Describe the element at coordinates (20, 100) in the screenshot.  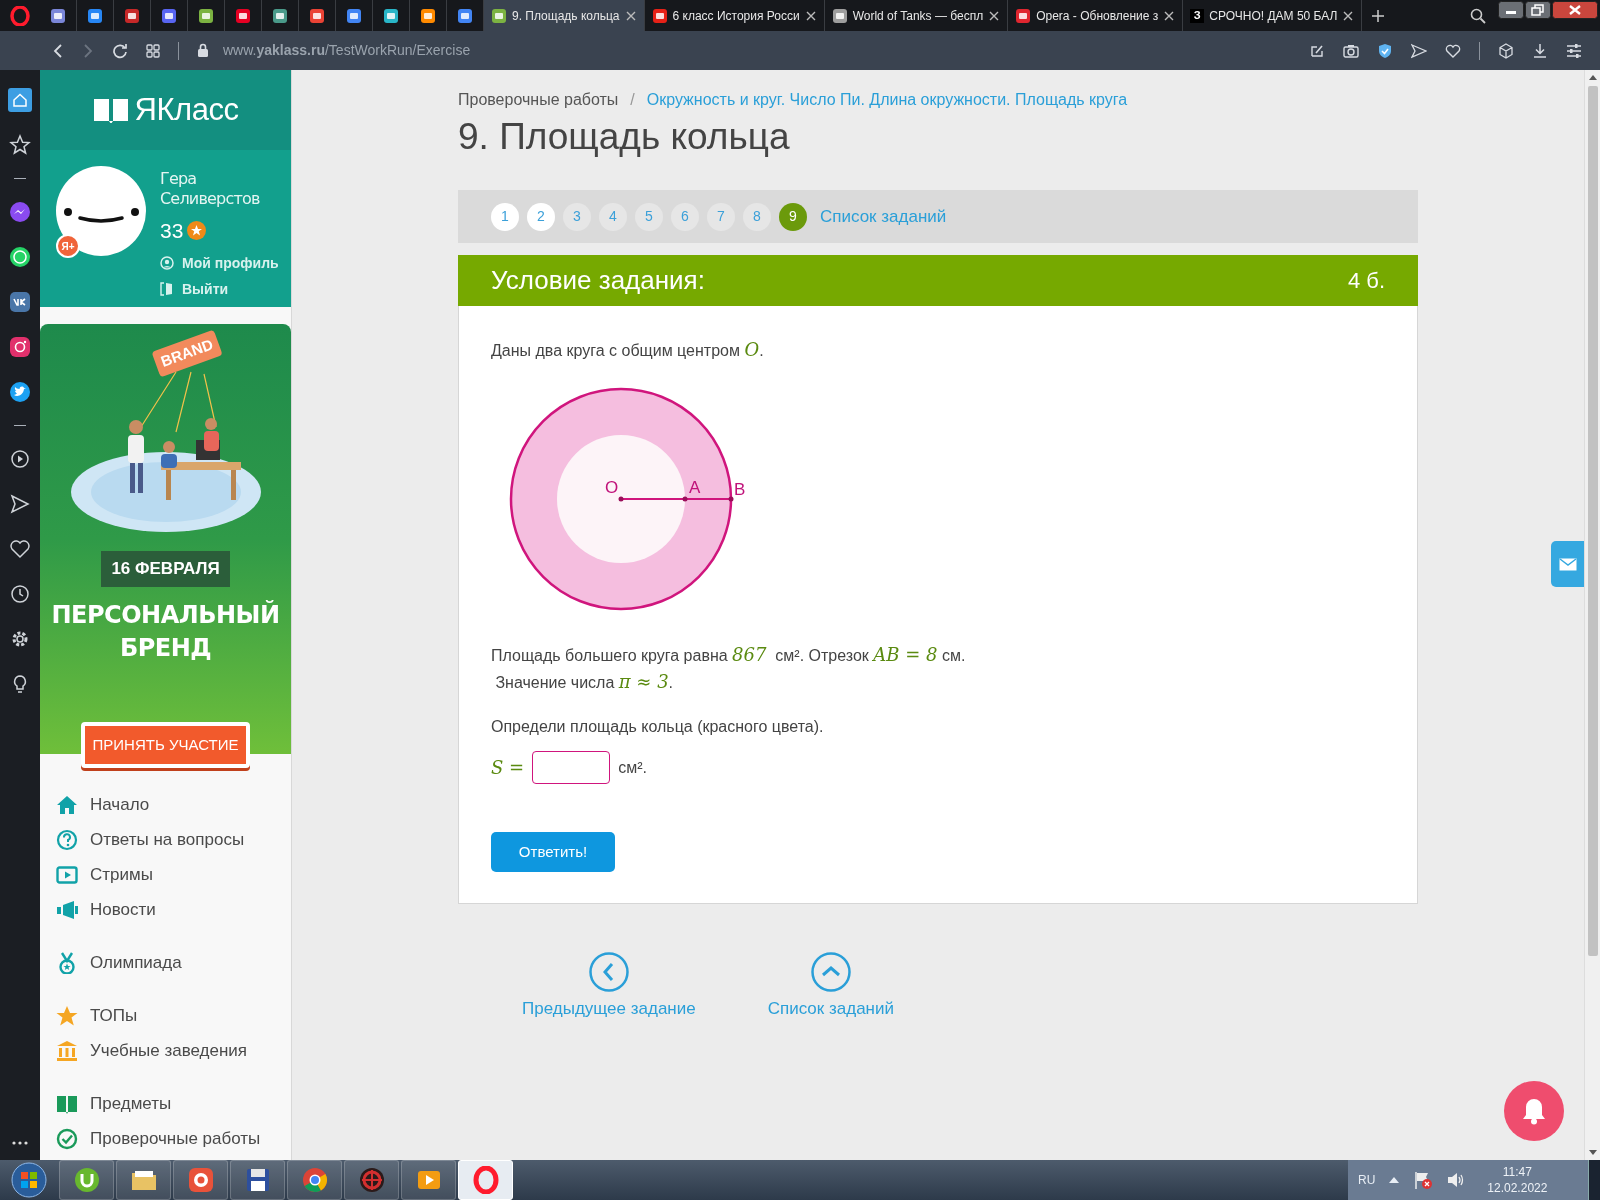
I see `home-icon` at that location.